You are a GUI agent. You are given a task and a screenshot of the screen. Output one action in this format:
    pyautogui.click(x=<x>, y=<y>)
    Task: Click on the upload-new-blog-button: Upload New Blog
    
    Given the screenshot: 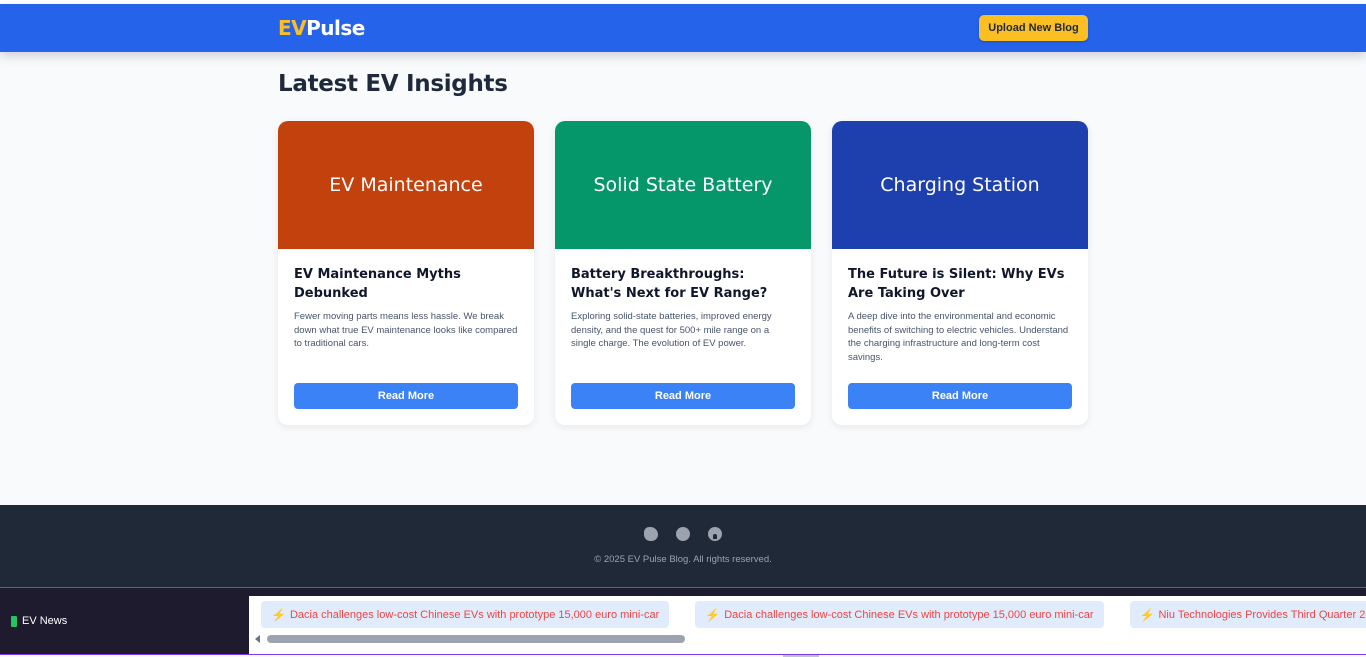 What is the action you would take?
    pyautogui.click(x=1033, y=28)
    